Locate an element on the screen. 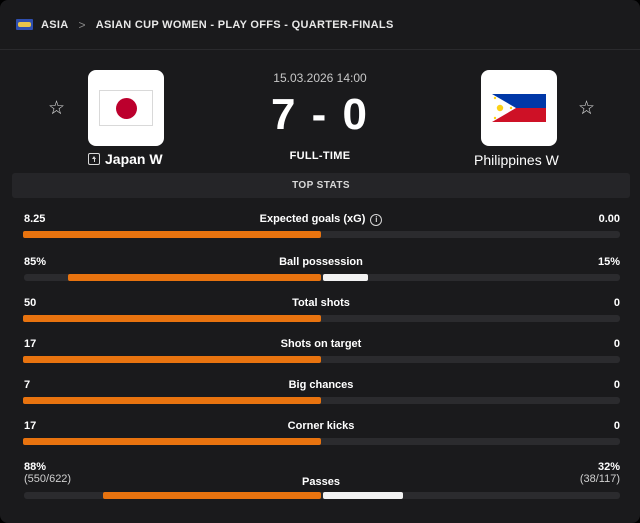 This screenshot has width=640, height=523. asia-flag-icon is located at coordinates (24, 24).